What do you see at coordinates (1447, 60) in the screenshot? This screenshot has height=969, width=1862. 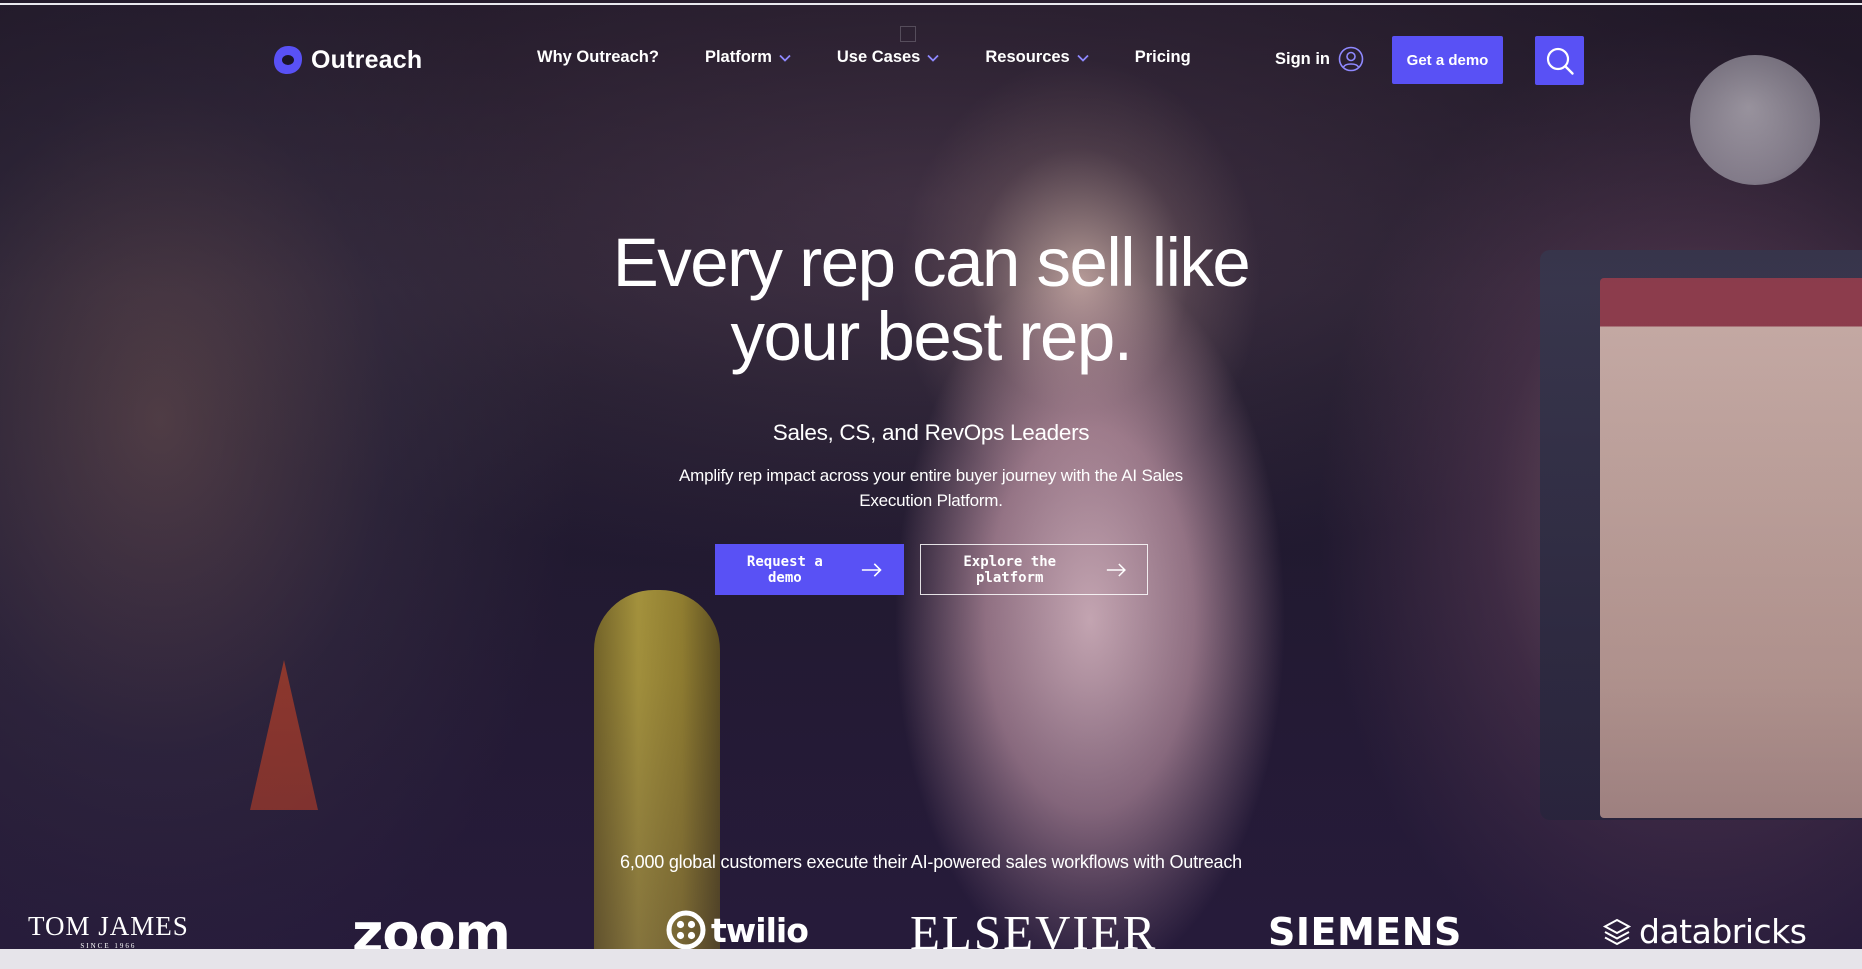 I see `get-a-demo-button: Get a demo` at bounding box center [1447, 60].